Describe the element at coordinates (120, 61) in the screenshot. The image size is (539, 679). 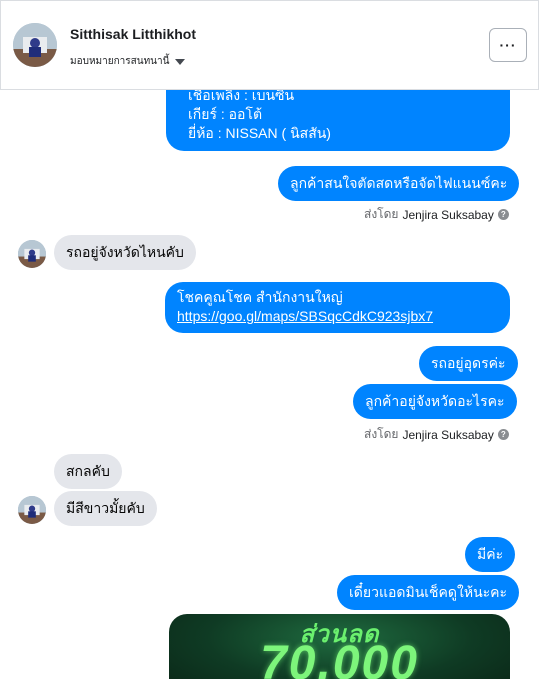
I see `assign-conversation-label: มอบหมายการสนทนานี้` at that location.